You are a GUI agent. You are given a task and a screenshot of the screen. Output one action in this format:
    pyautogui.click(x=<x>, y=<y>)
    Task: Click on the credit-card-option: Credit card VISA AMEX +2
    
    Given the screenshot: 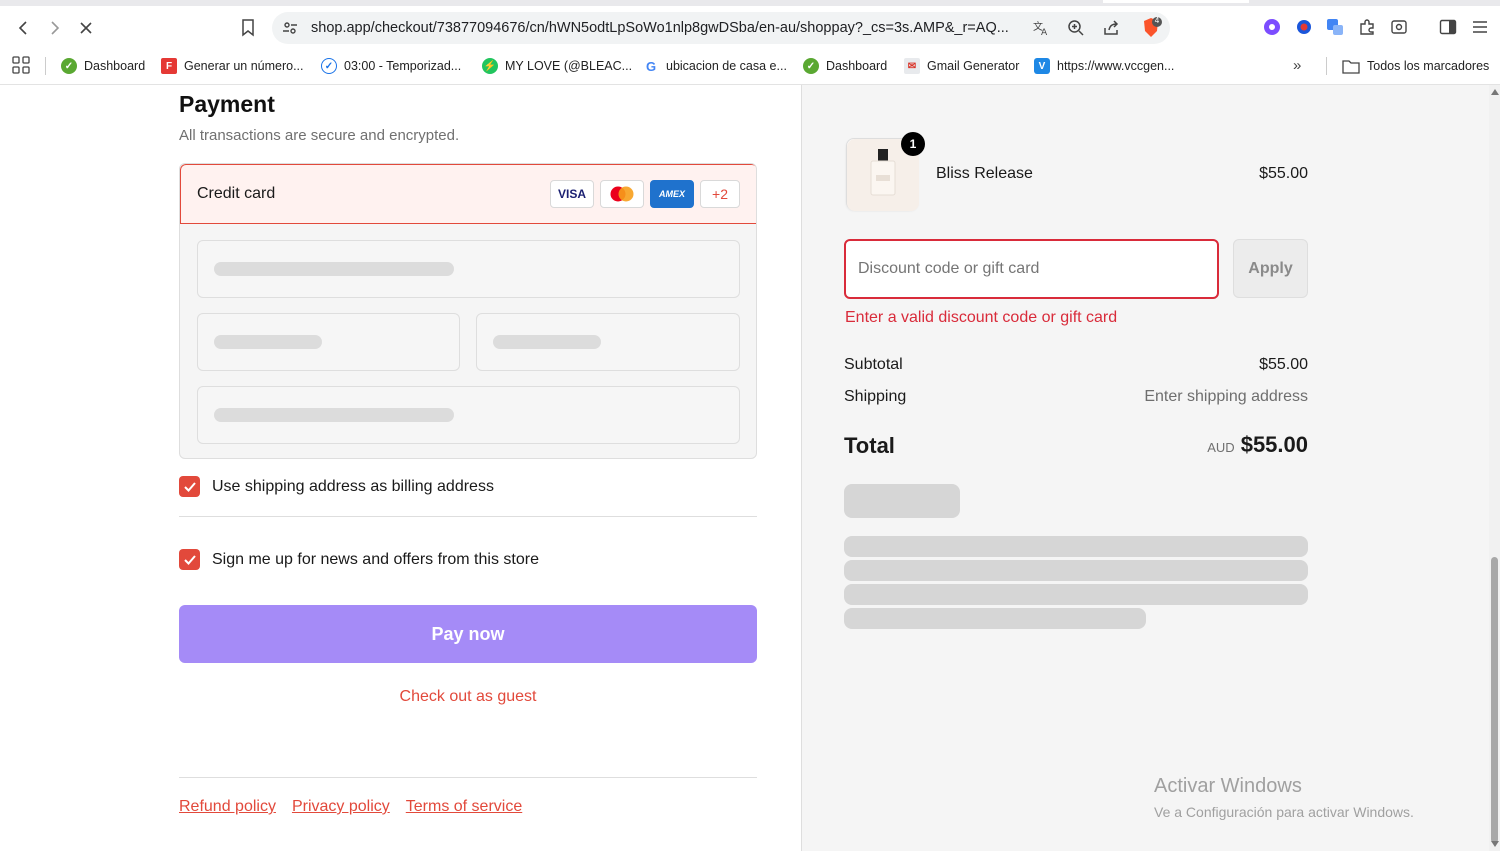 What is the action you would take?
    pyautogui.click(x=468, y=194)
    